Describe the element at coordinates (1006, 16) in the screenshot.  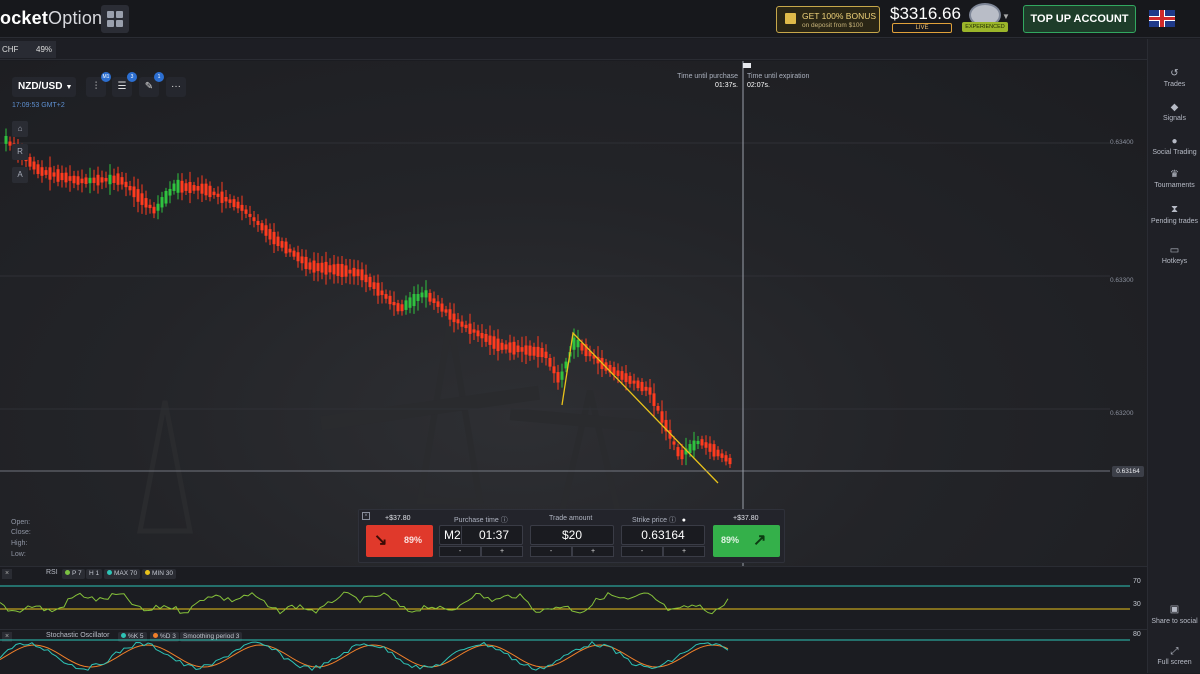
I see `chevron-down-icon: ▼` at that location.